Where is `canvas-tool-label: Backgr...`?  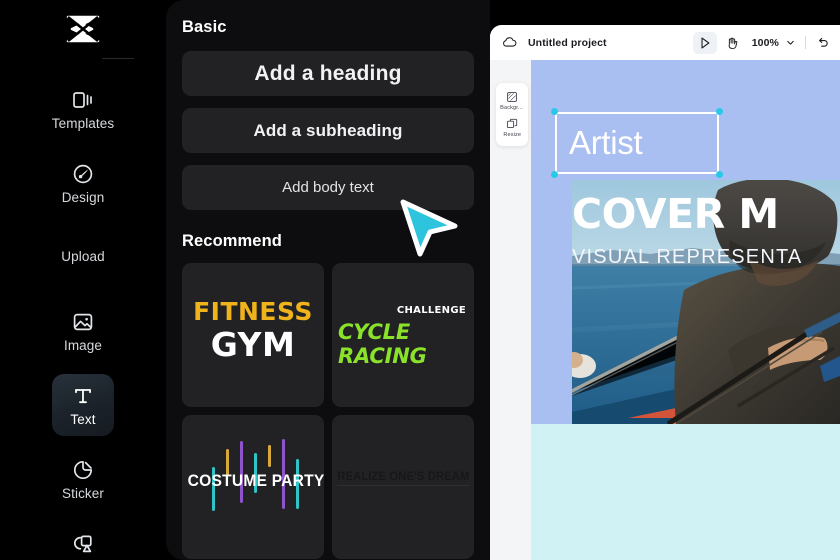 canvas-tool-label: Backgr... is located at coordinates (512, 108).